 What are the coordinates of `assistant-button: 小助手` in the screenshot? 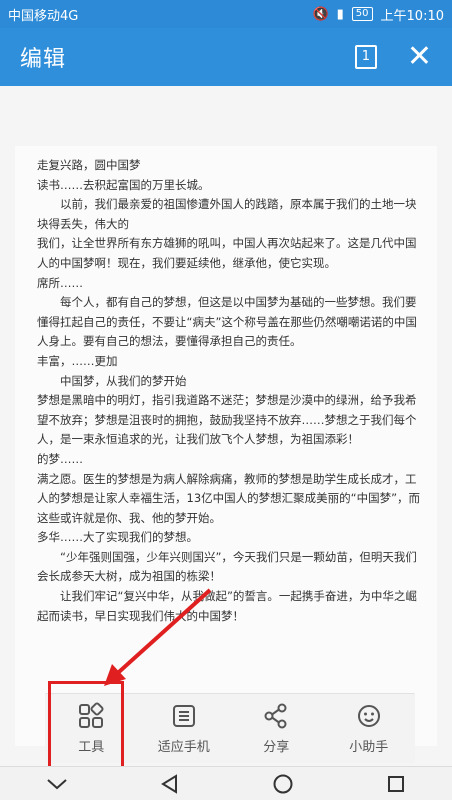 It's located at (369, 728).